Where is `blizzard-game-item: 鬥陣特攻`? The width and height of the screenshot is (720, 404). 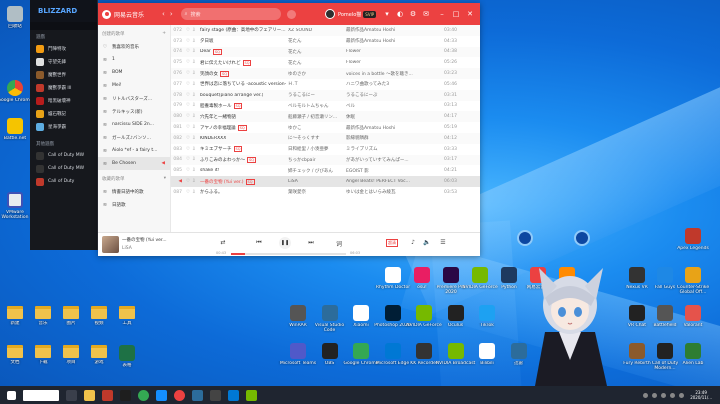 blizzard-game-item: 鬥陣特攻 is located at coordinates (63, 48).